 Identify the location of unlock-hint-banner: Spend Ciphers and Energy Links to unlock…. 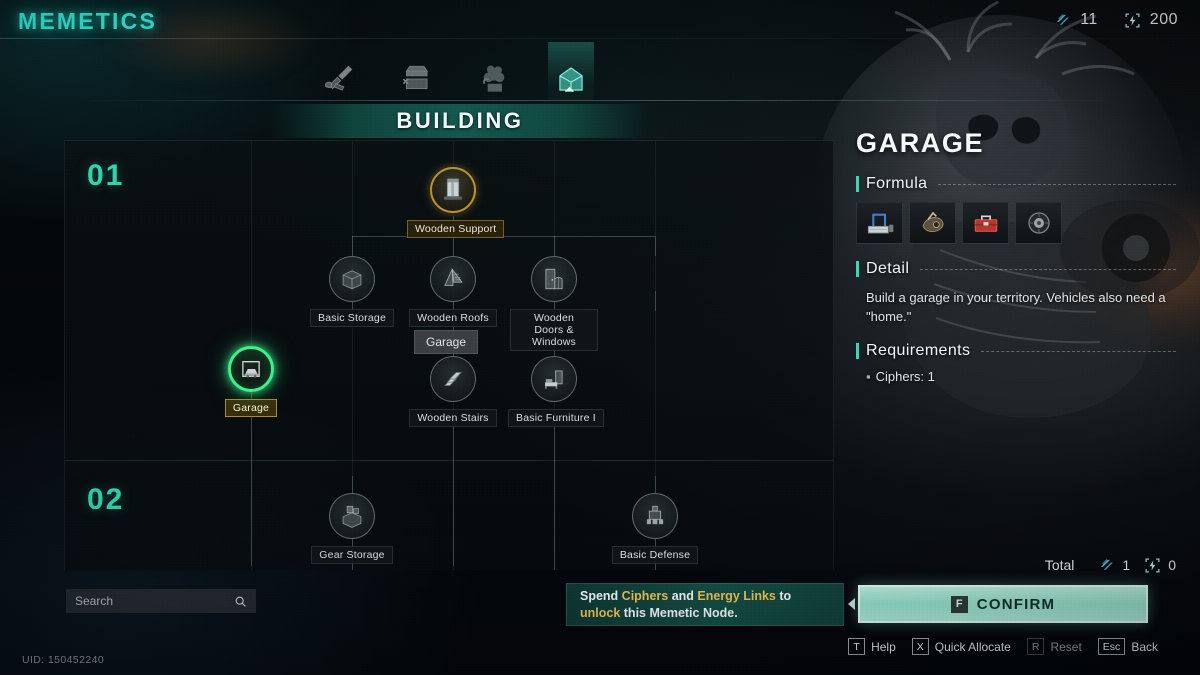
(705, 604).